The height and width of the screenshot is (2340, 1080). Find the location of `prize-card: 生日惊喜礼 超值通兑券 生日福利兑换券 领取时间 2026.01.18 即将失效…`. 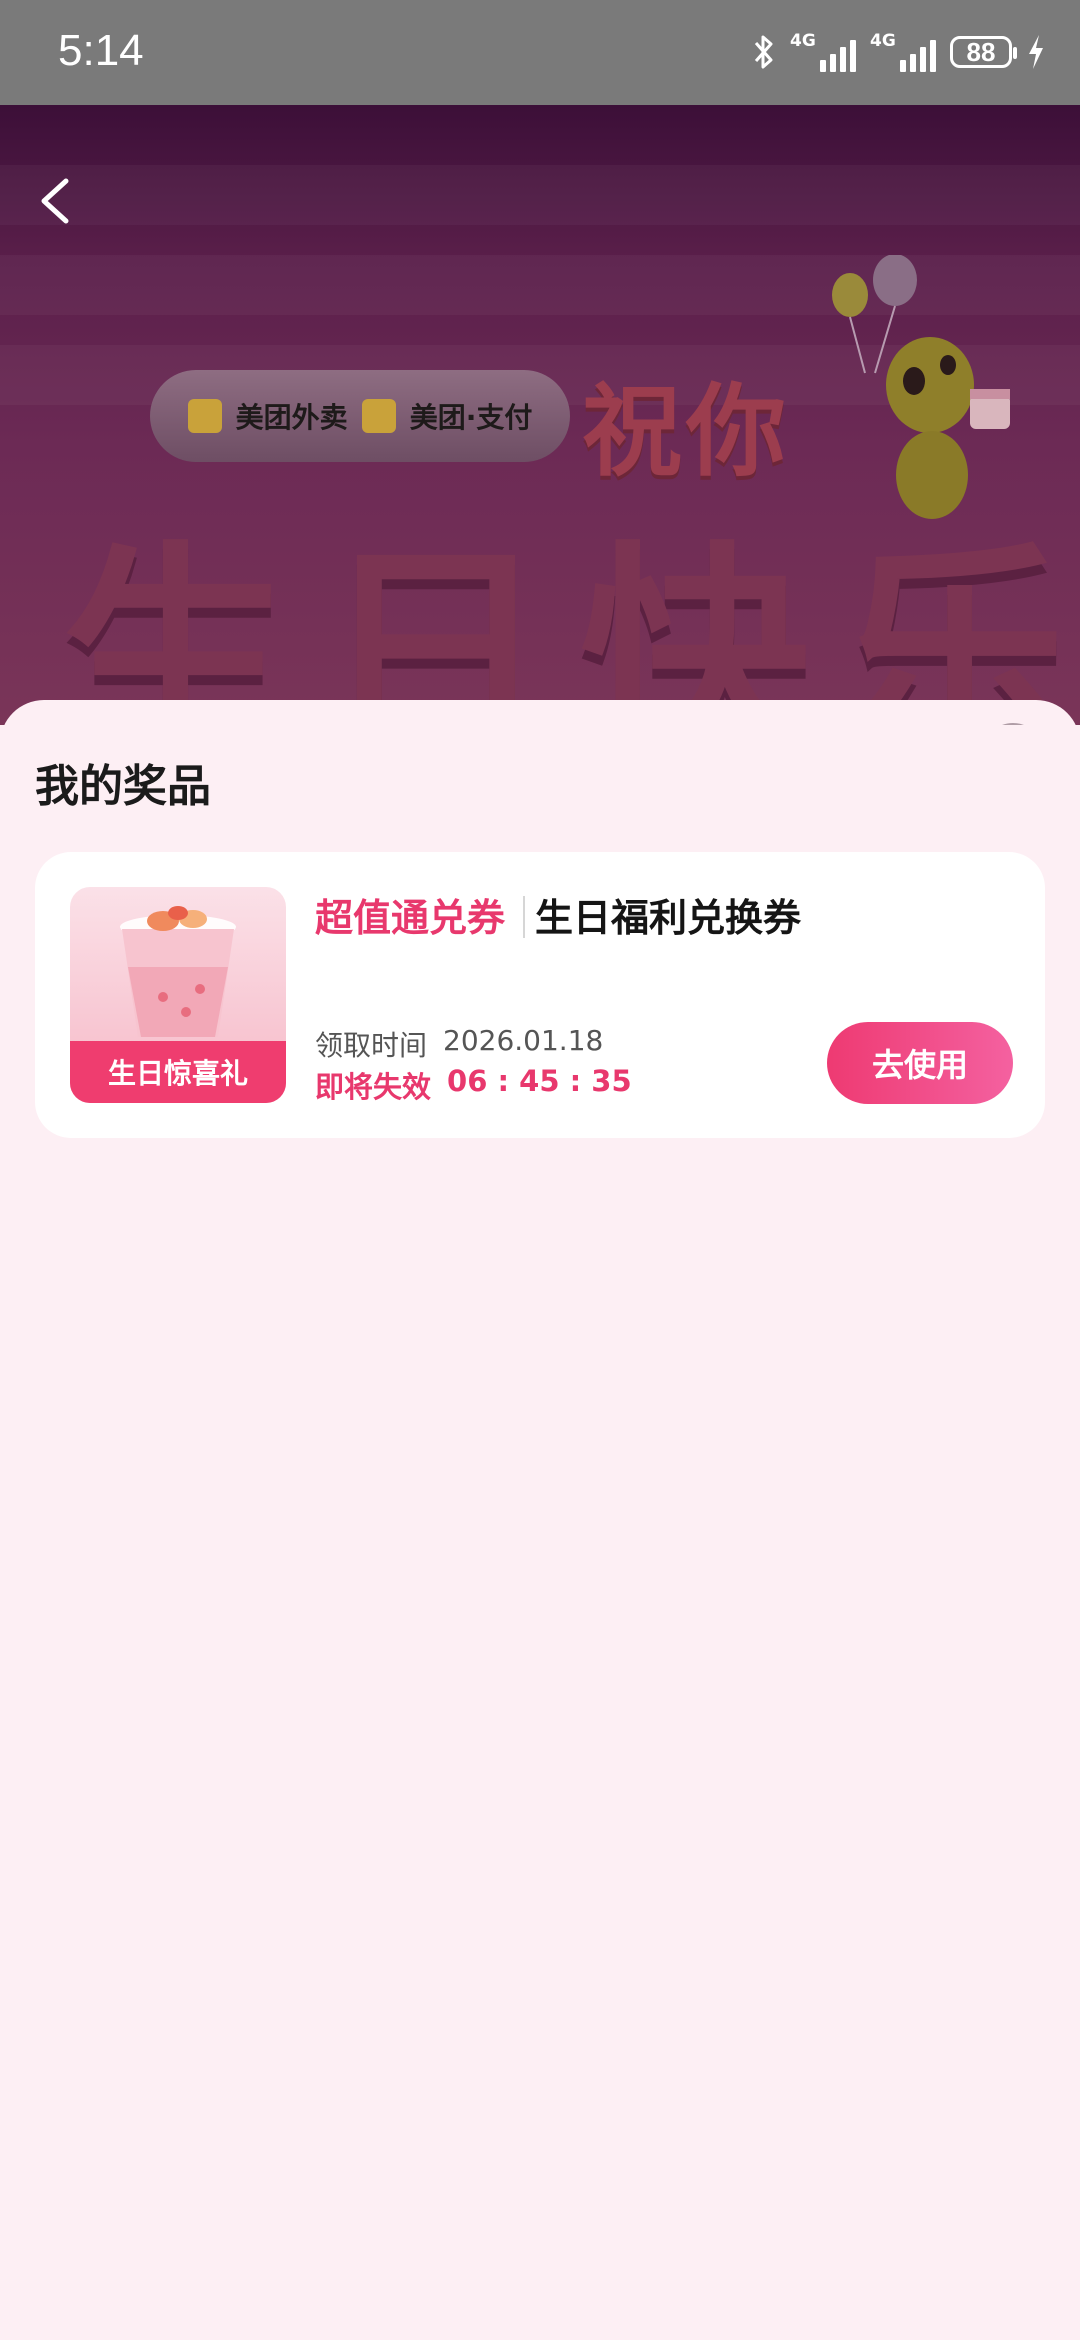

prize-card: 生日惊喜礼 超值通兑券 生日福利兑换券 领取时间 2026.01.18 即将失效… is located at coordinates (540, 995).